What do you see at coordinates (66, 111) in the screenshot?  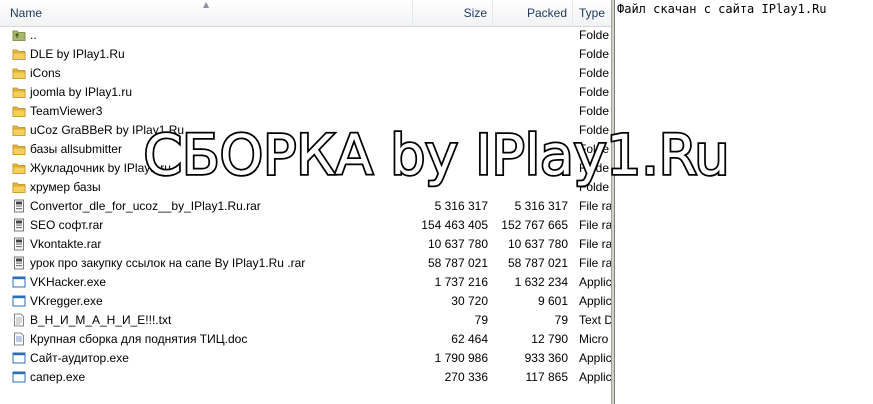 I see `file-name: TeamViewer3` at bounding box center [66, 111].